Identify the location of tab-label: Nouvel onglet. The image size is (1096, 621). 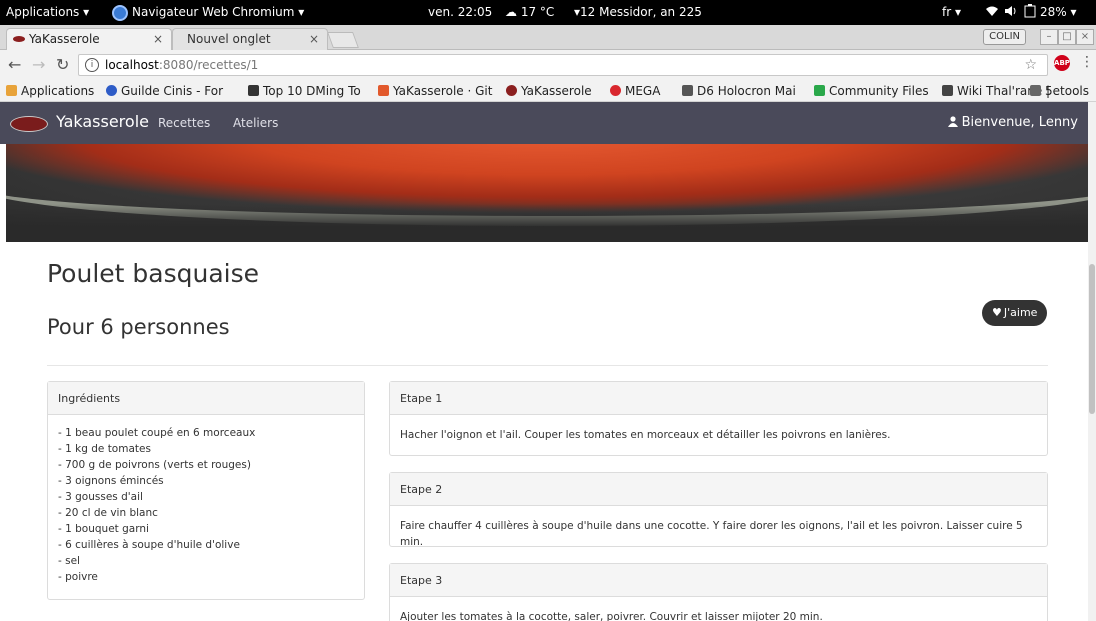
(229, 39).